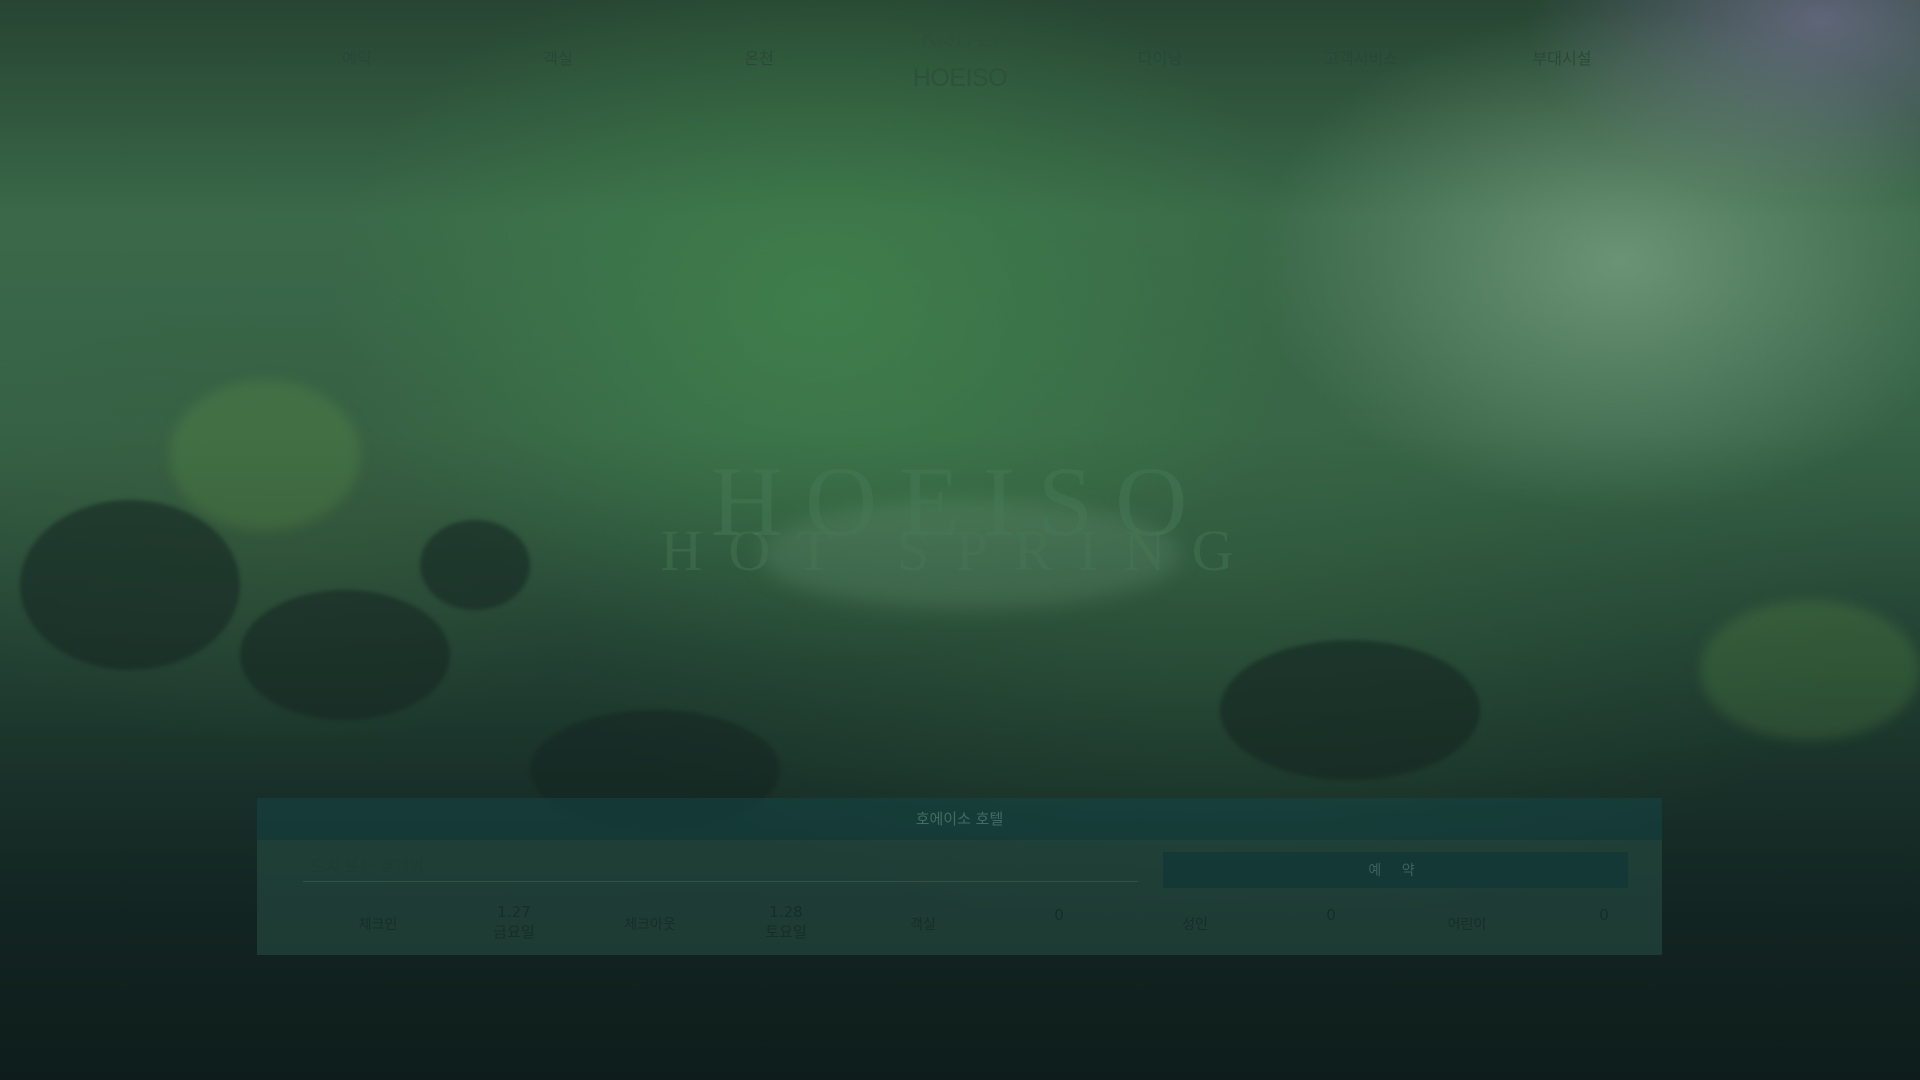 This screenshot has height=1080, width=1920. What do you see at coordinates (650, 925) in the screenshot?
I see `checkout-label: 체크아웃` at bounding box center [650, 925].